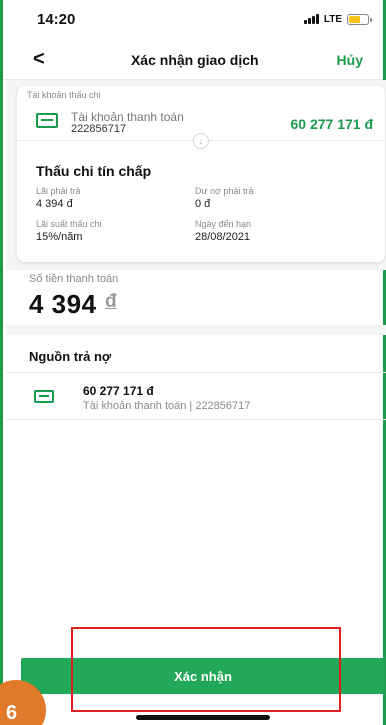 The height and width of the screenshot is (725, 386). What do you see at coordinates (58, 191) in the screenshot?
I see `interest-due-label: Lãi phải trả` at bounding box center [58, 191].